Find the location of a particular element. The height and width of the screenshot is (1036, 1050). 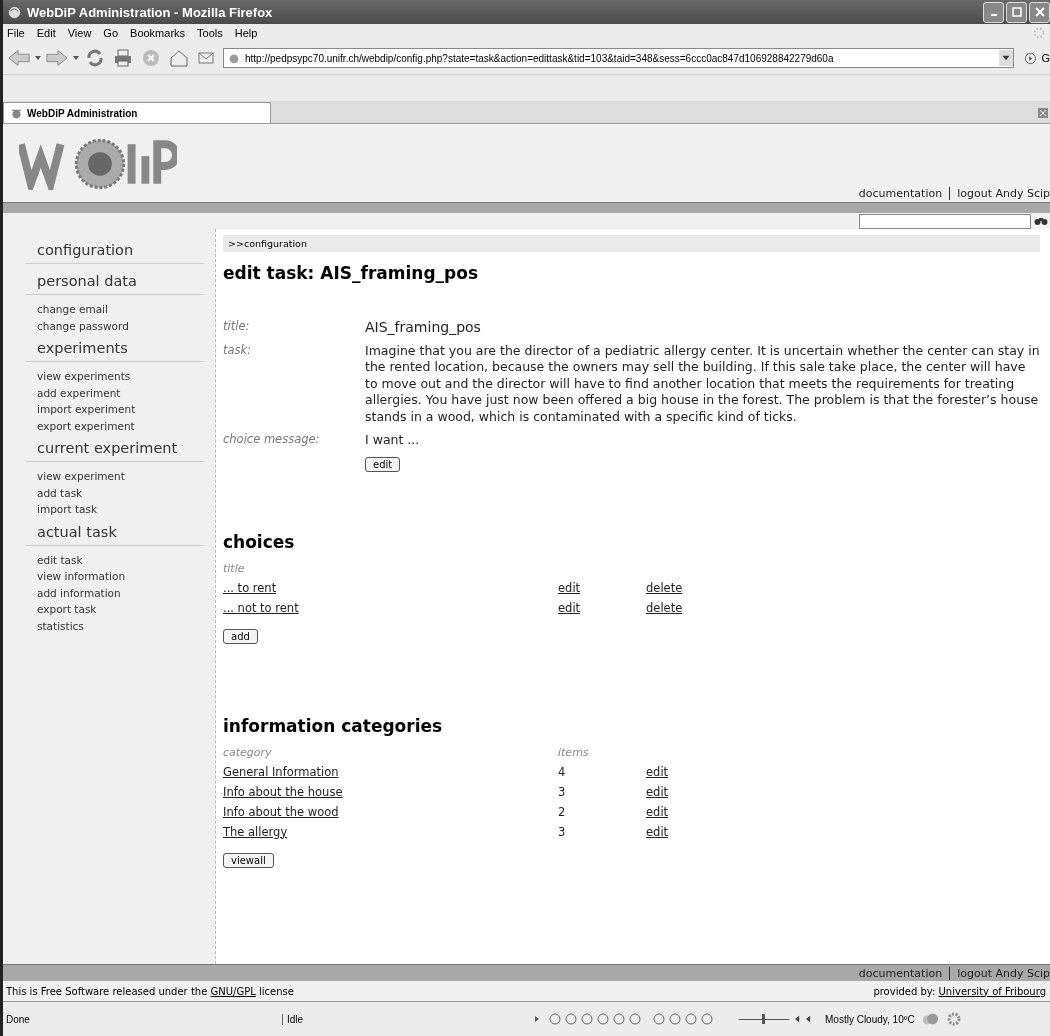

throbber-icon is located at coordinates (1039, 33).